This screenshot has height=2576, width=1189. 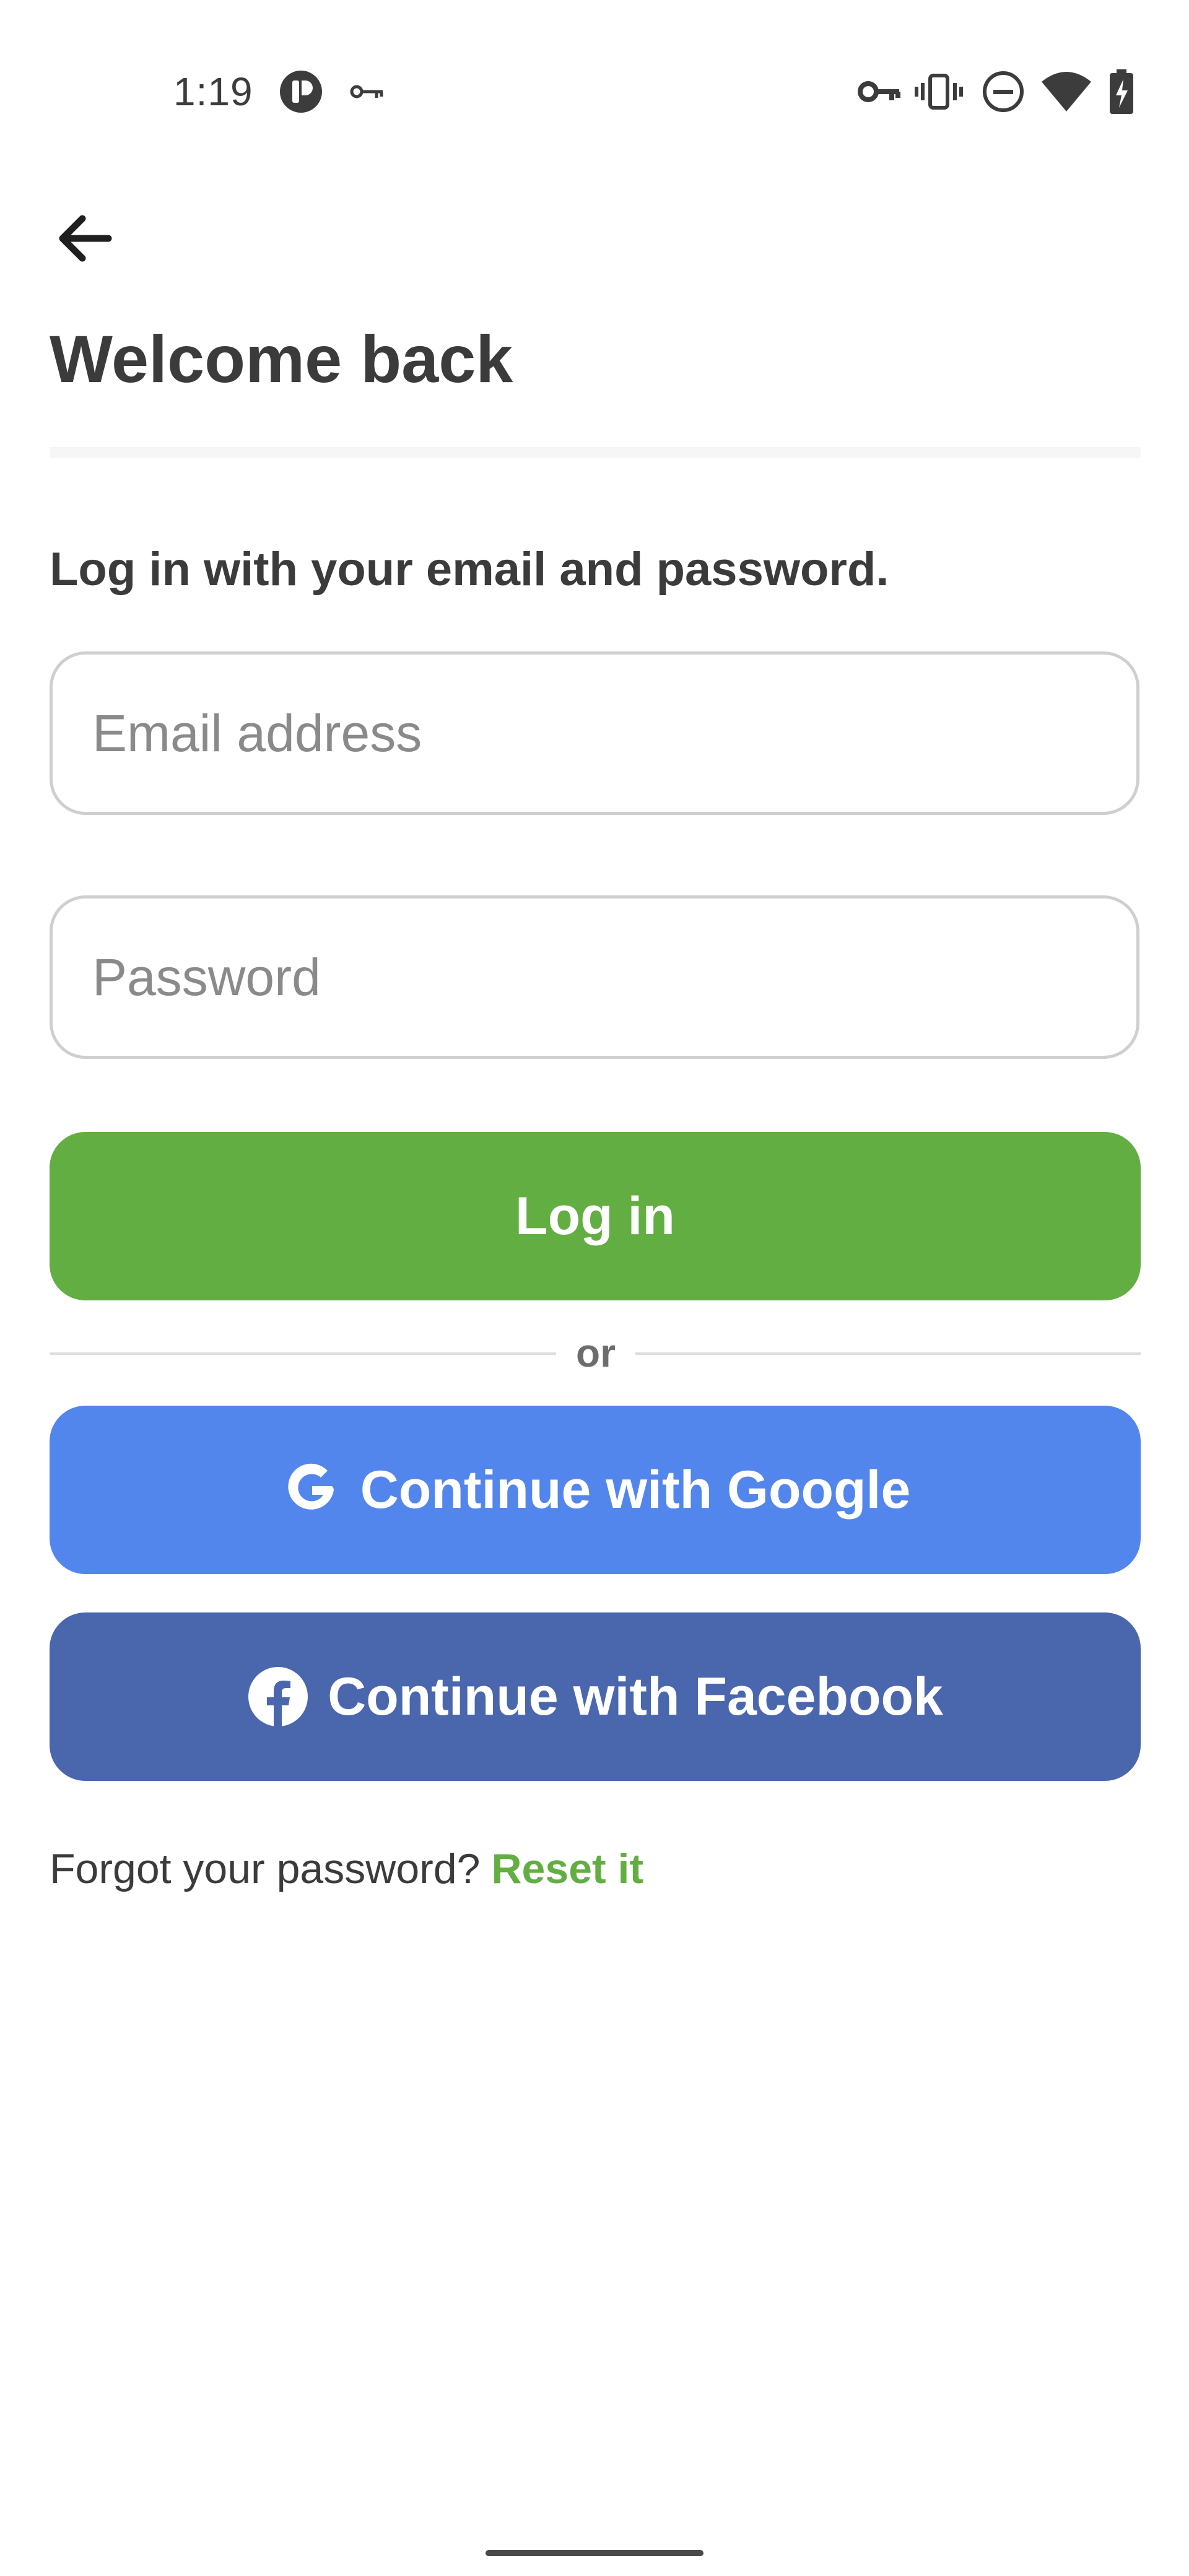 I want to click on google-icon, so click(x=311, y=1490).